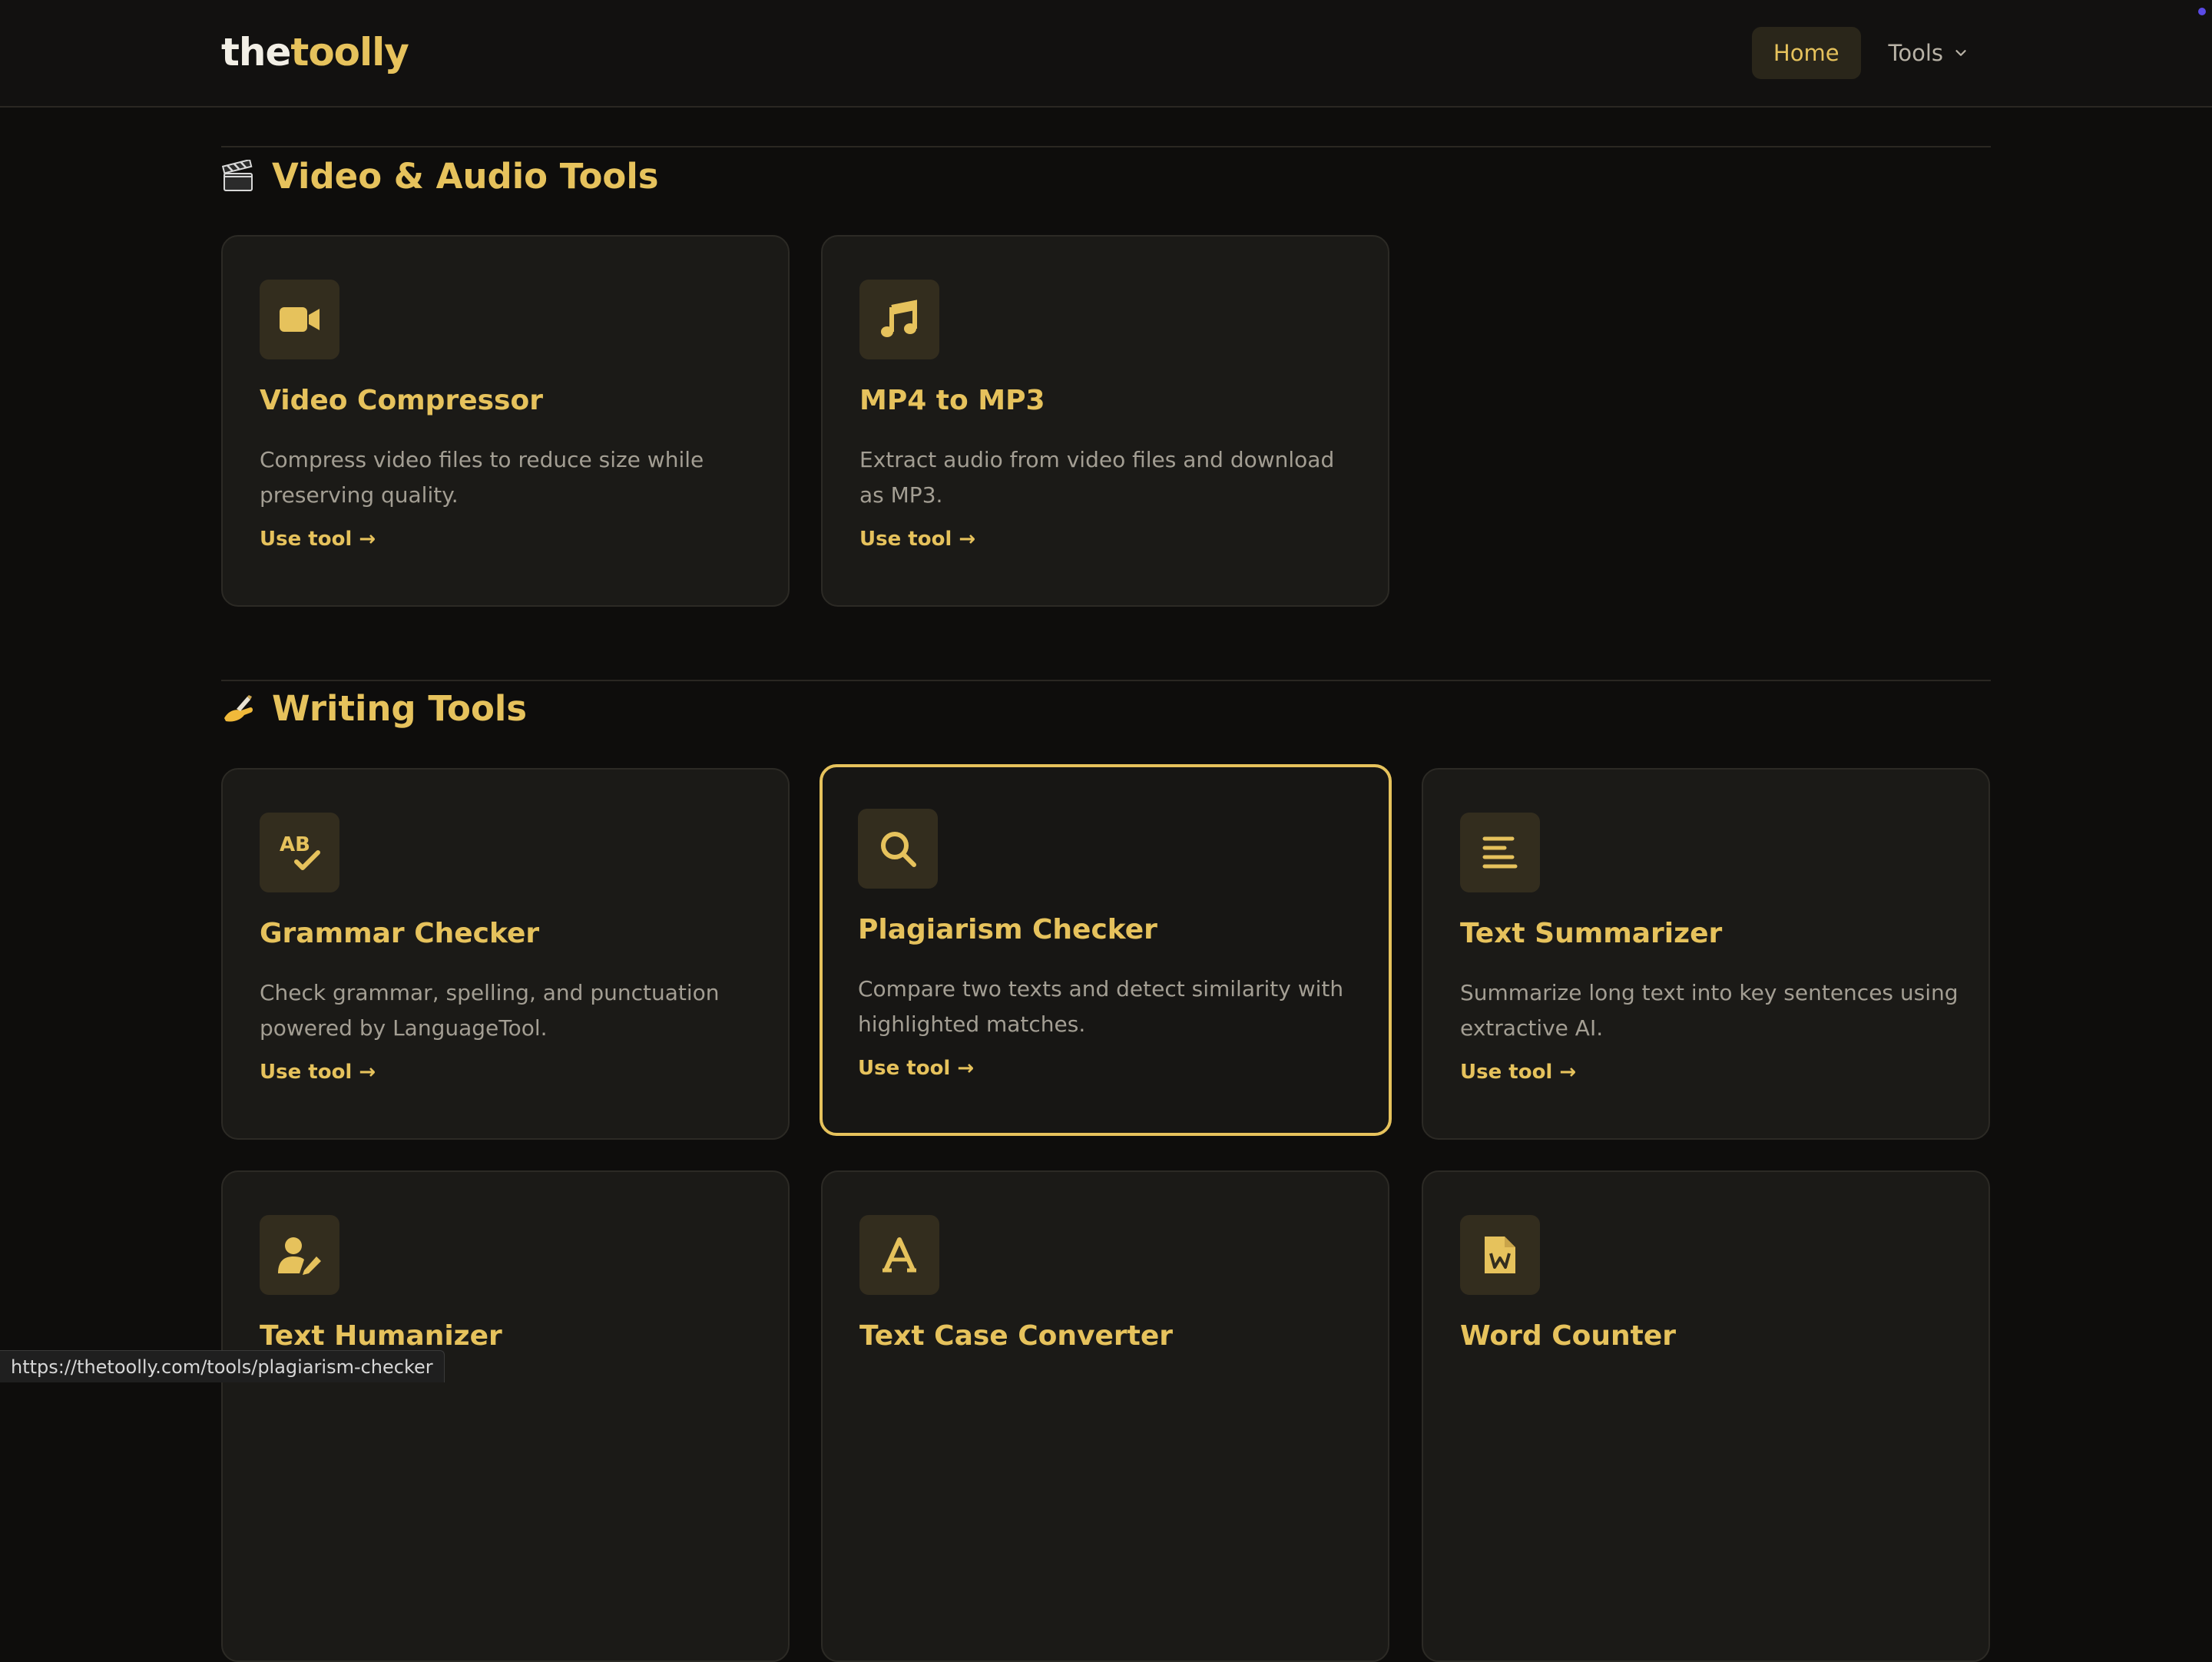 The width and height of the screenshot is (2212, 1662). Describe the element at coordinates (1500, 852) in the screenshot. I see `align-left-icon` at that location.